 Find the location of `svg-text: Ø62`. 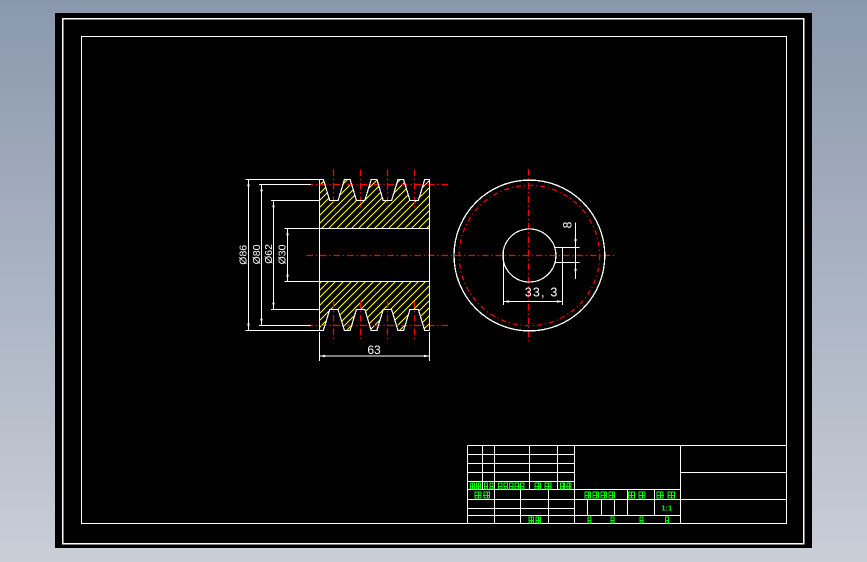

svg-text: Ø62 is located at coordinates (269, 254).